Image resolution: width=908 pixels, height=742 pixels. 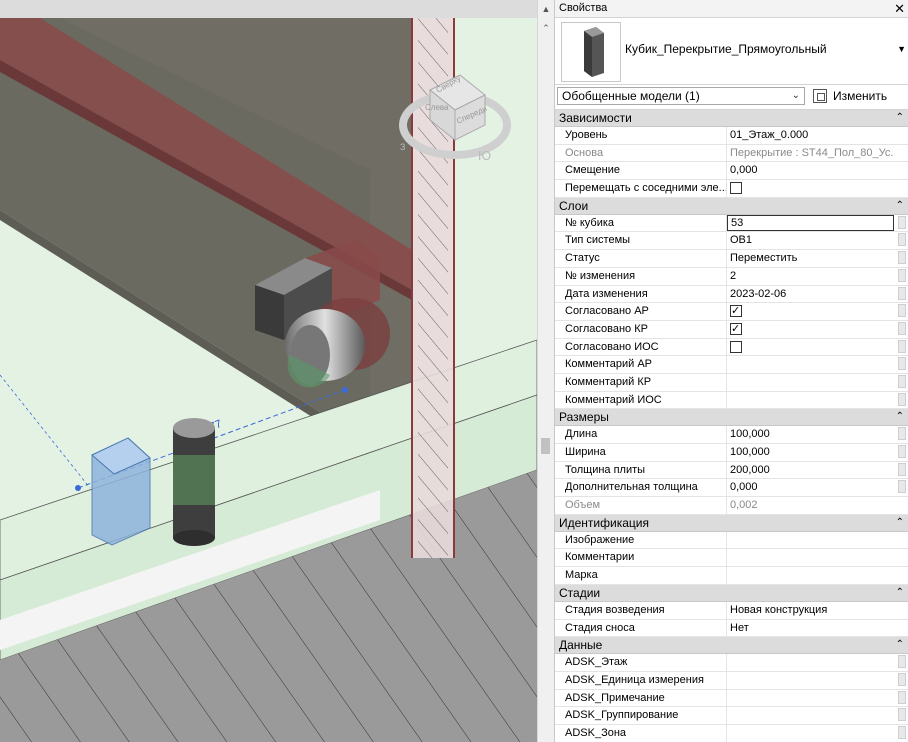 What do you see at coordinates (901, 49) in the screenshot?
I see `chevron-down-icon: ▼` at bounding box center [901, 49].